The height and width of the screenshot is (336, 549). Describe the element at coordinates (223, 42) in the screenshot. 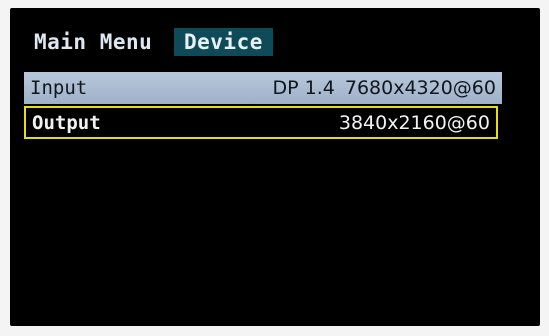

I see `tab-device: Device` at that location.